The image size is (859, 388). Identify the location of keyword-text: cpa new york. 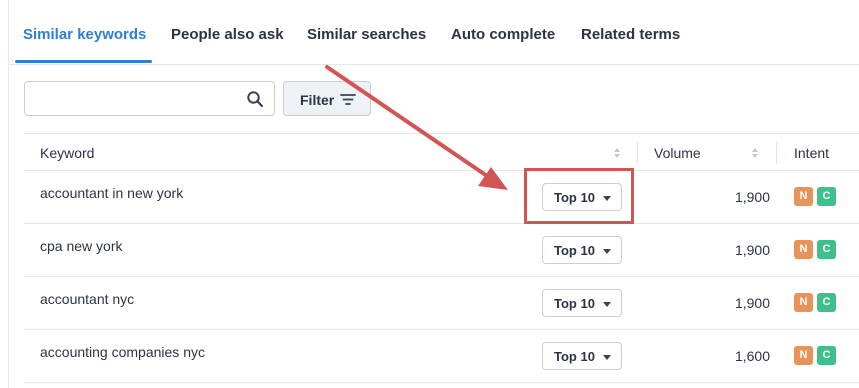
(81, 246).